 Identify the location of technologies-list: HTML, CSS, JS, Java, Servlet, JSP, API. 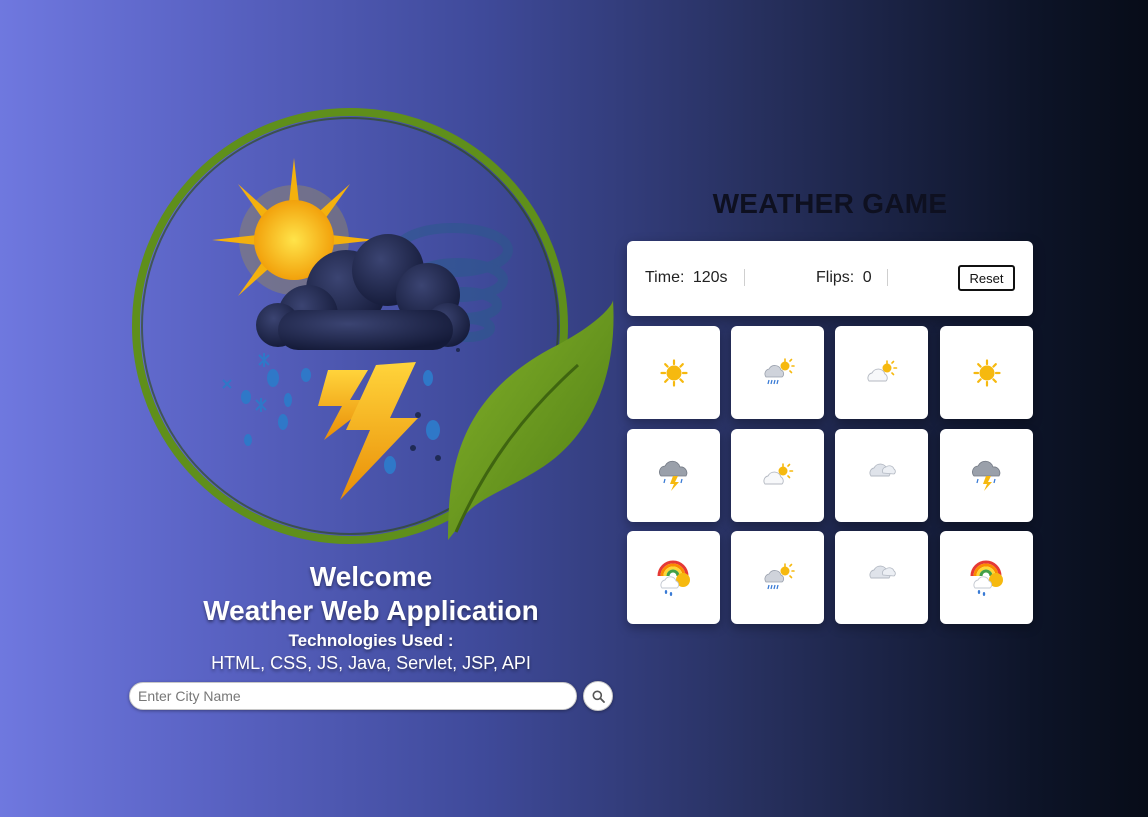
(371, 663).